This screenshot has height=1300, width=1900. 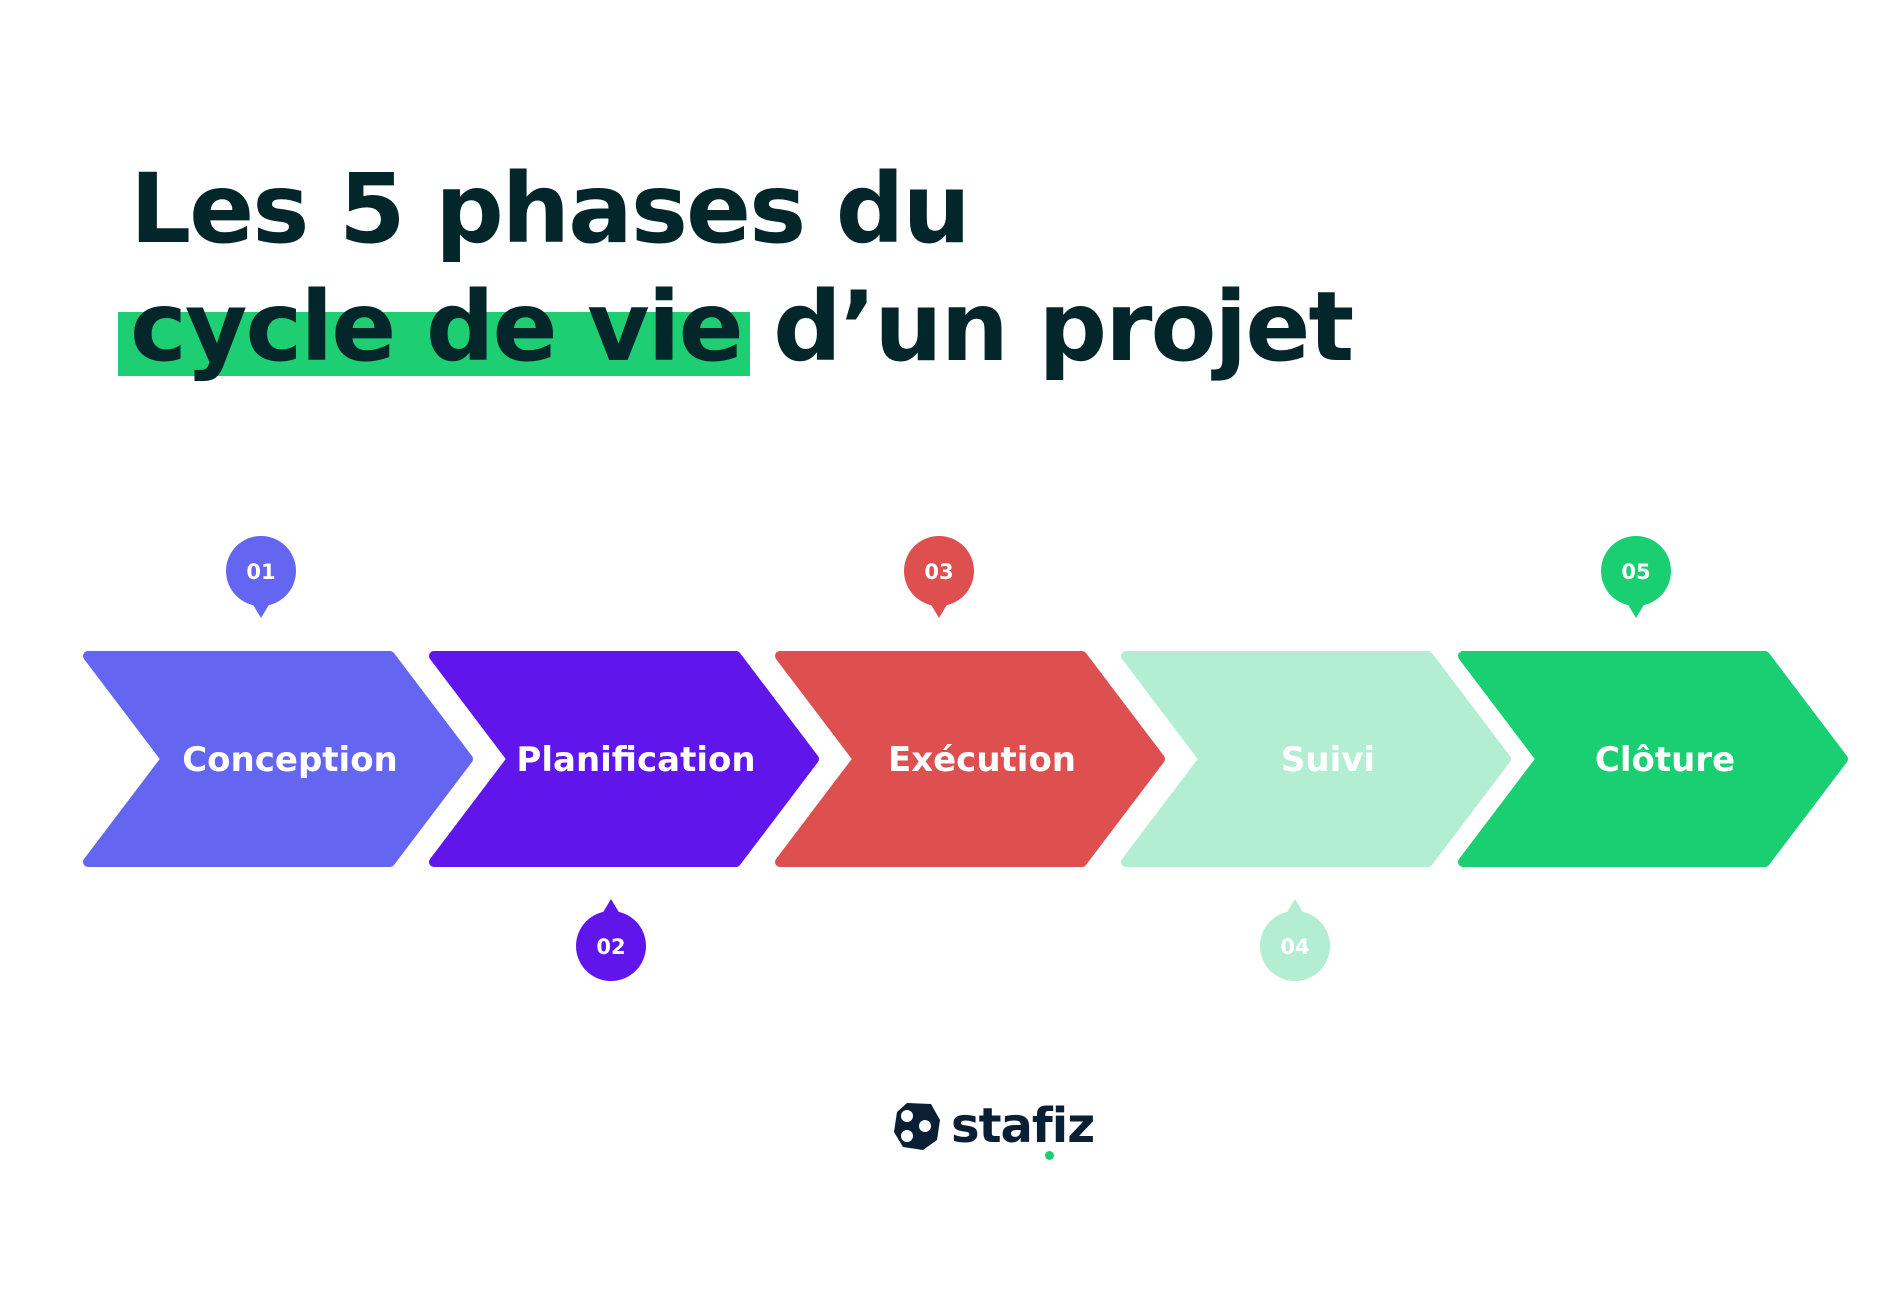 What do you see at coordinates (1635, 572) in the screenshot?
I see `phase-number: 05` at bounding box center [1635, 572].